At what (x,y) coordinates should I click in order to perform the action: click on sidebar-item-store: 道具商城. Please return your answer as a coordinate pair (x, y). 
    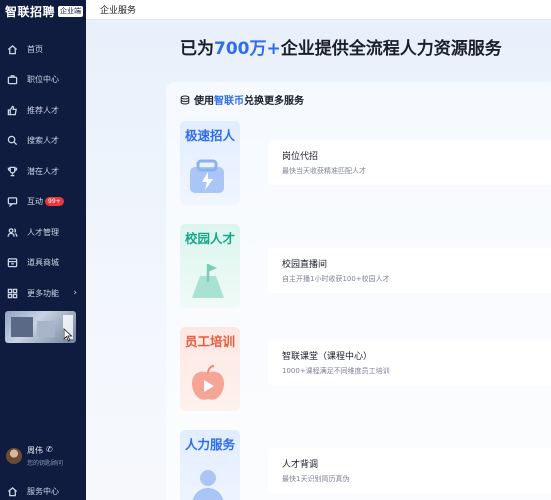
    Looking at the image, I should click on (43, 263).